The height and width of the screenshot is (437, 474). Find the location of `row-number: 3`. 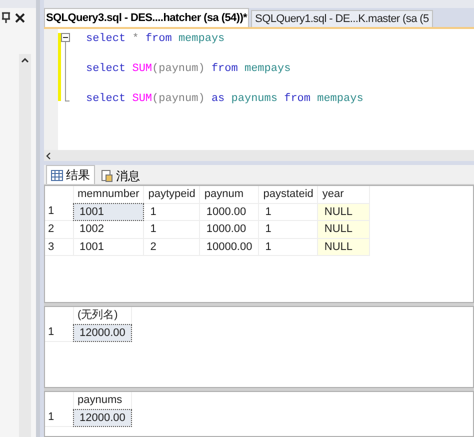

row-number: 3 is located at coordinates (59, 247).